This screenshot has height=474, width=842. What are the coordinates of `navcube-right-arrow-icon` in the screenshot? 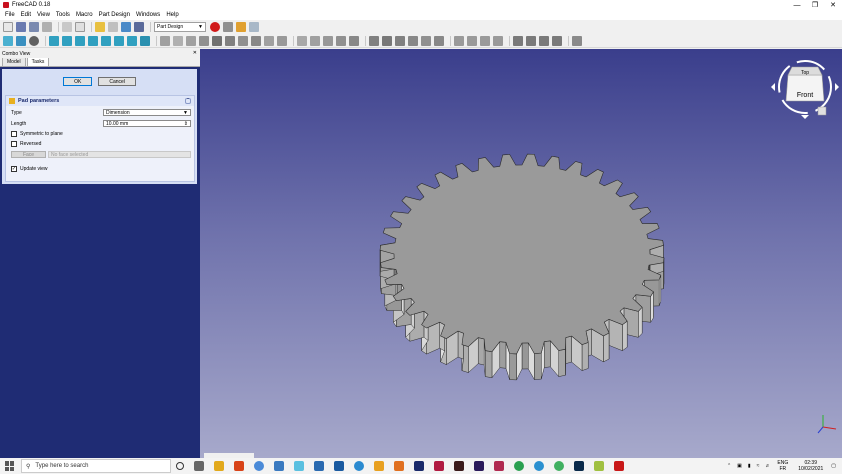 It's located at (837, 87).